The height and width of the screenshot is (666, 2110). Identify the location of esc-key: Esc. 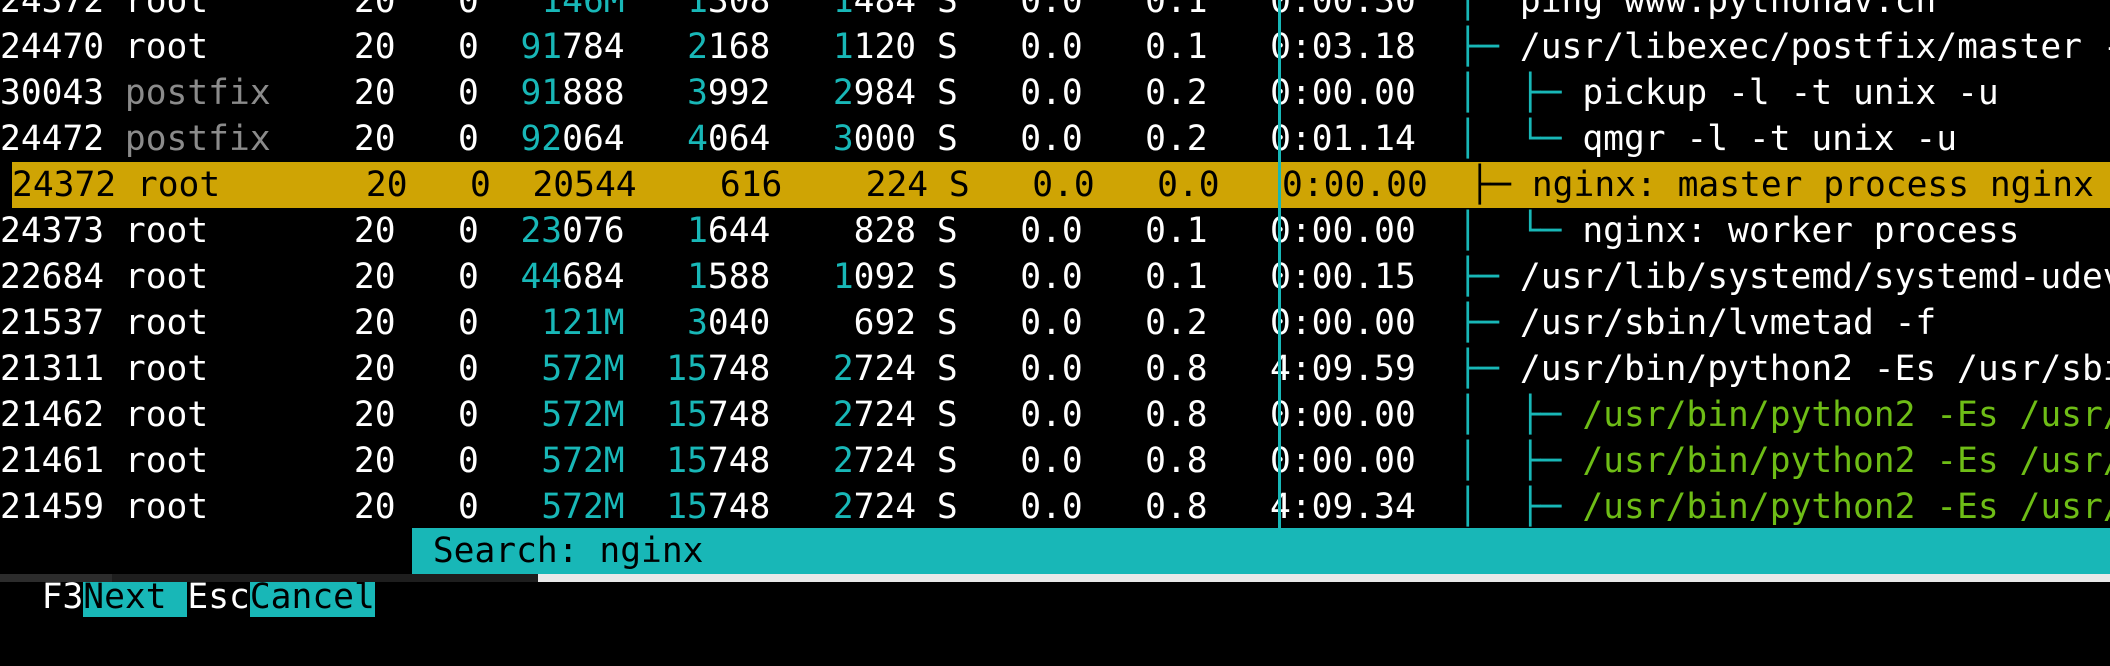
(218, 597).